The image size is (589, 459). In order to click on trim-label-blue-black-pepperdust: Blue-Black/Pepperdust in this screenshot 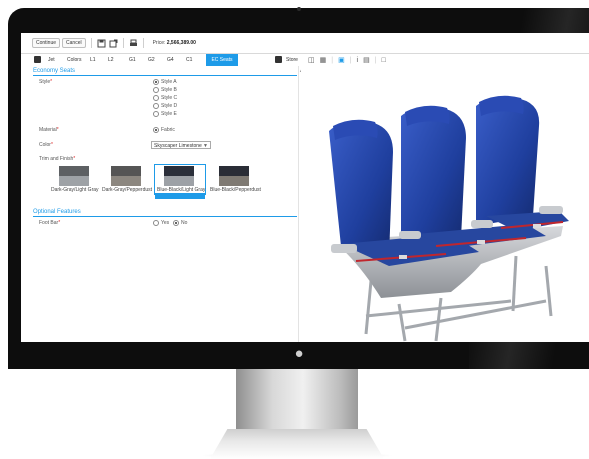, I will do `click(235, 190)`.